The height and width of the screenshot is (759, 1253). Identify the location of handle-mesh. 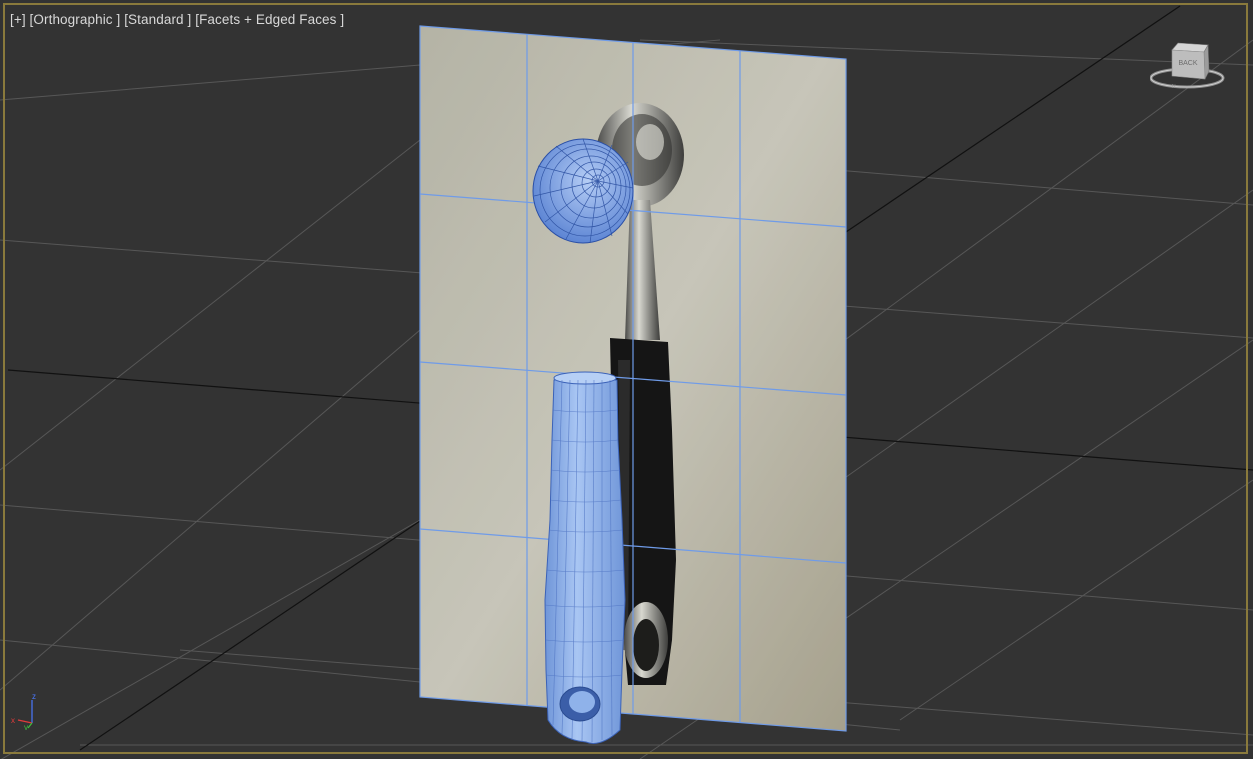
(585, 557).